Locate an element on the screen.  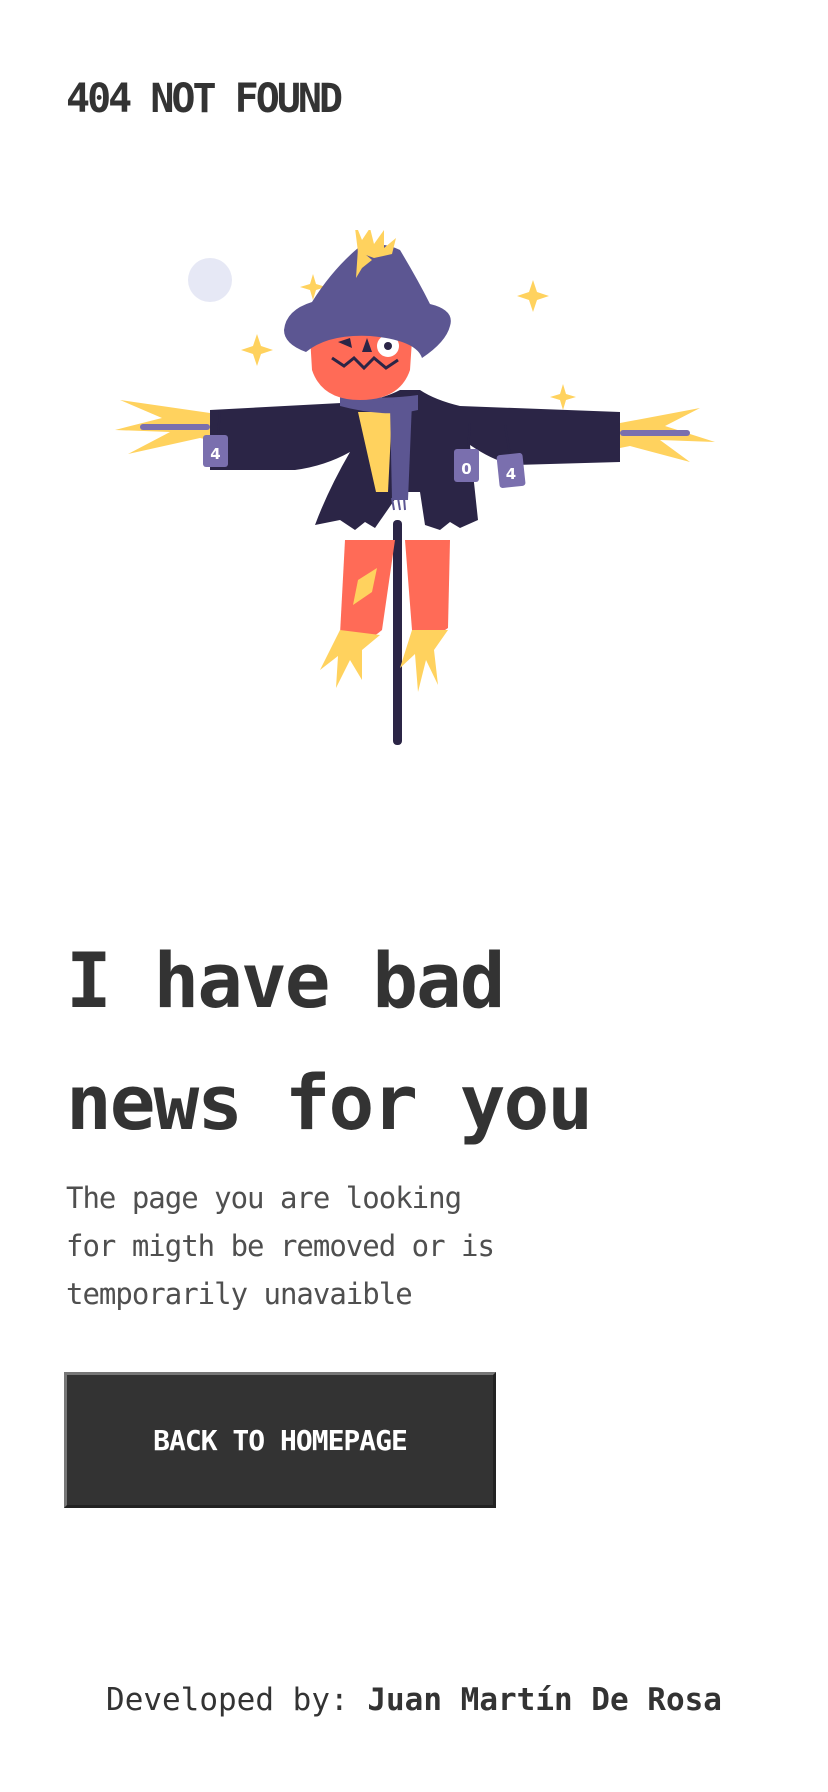
headline-line-1: I have bad is located at coordinates (286, 980).